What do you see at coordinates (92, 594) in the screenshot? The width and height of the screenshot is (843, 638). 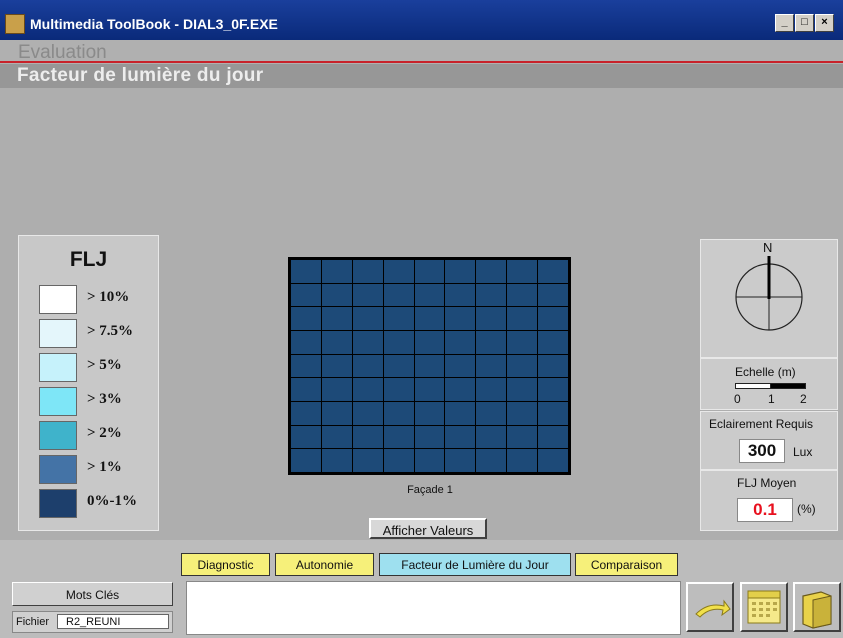 I see `mots-cles-button: Mots Clés` at bounding box center [92, 594].